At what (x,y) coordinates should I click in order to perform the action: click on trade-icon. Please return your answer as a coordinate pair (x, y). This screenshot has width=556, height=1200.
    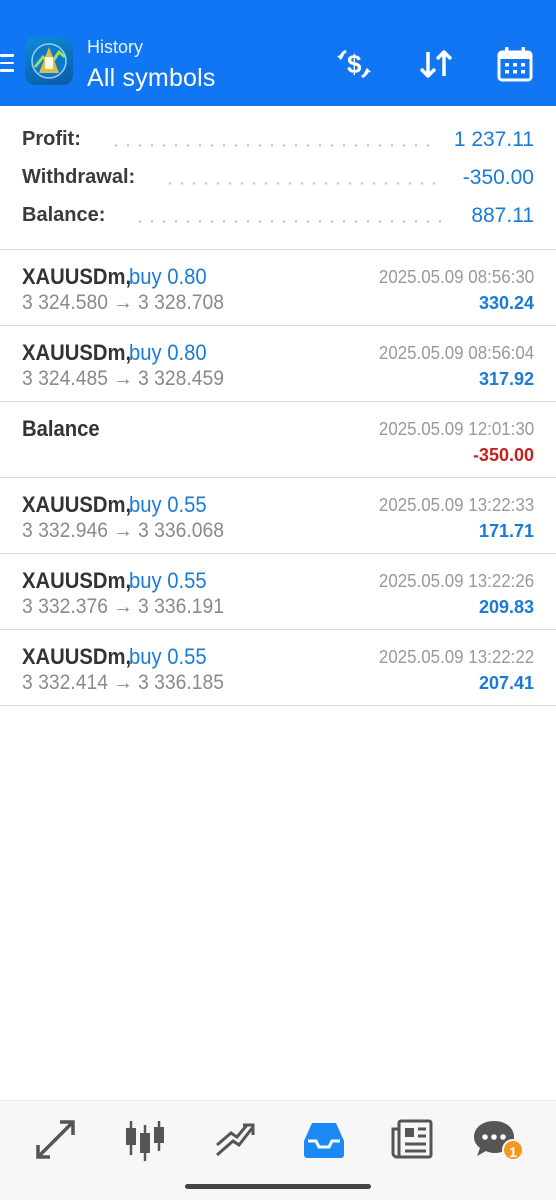
    Looking at the image, I should click on (235, 1139).